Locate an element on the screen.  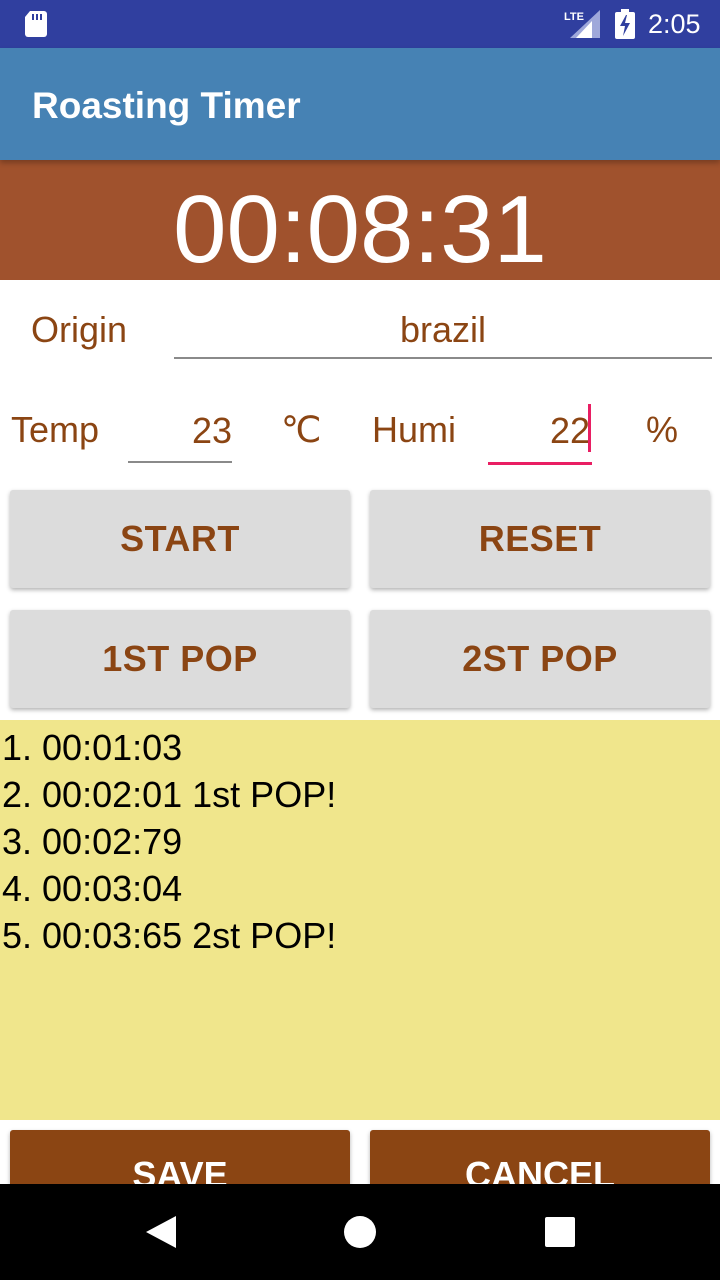
back-icon is located at coordinates (161, 1232).